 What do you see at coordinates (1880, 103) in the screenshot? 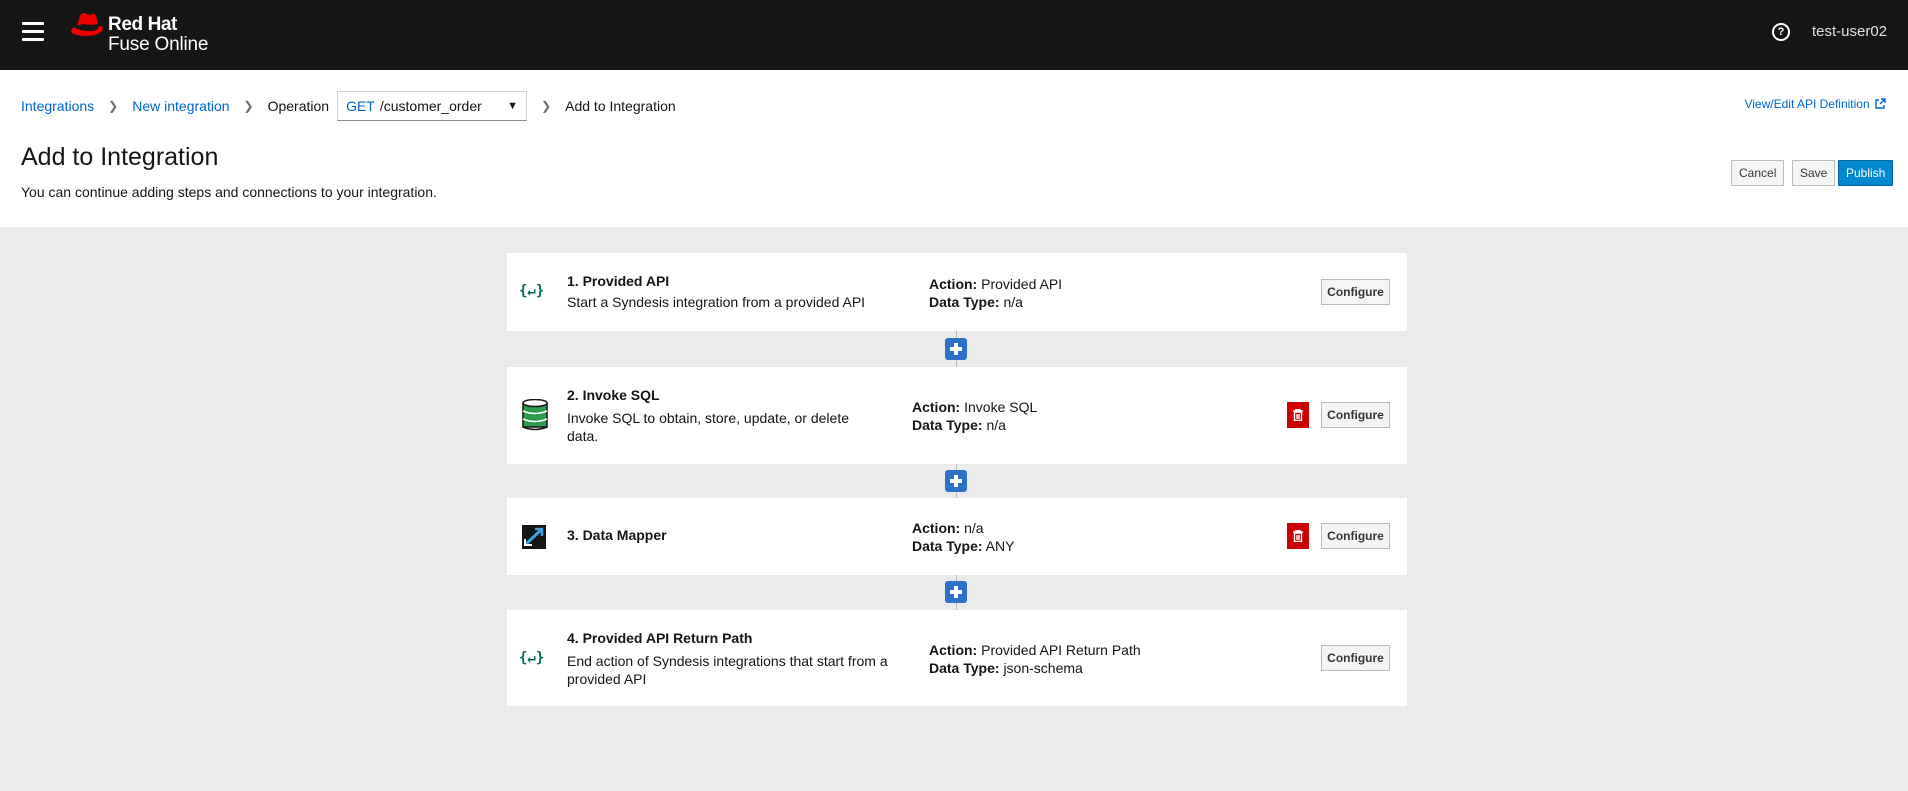
I see `external-link-icon` at bounding box center [1880, 103].